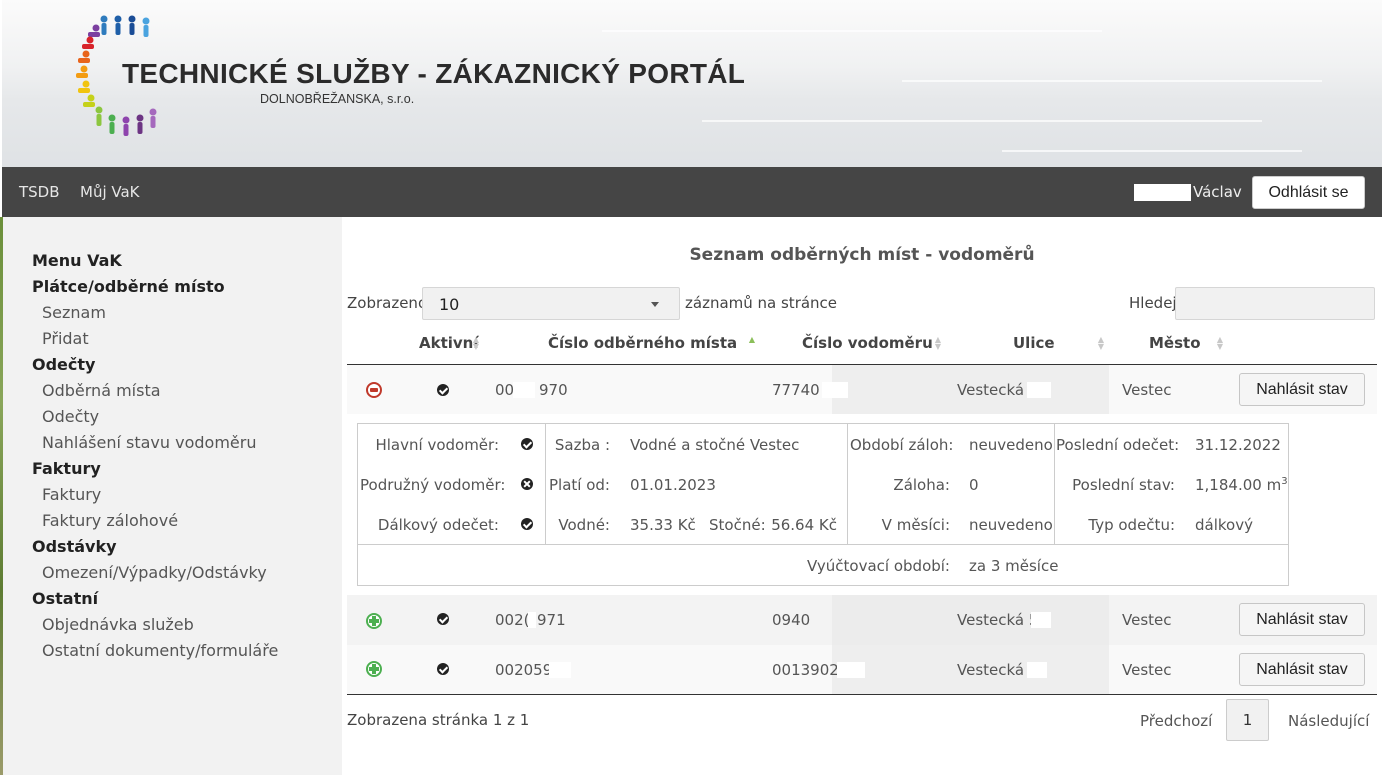 The width and height of the screenshot is (1382, 775). What do you see at coordinates (66, 468) in the screenshot?
I see `sidebar-heading-faktury: Faktury` at bounding box center [66, 468].